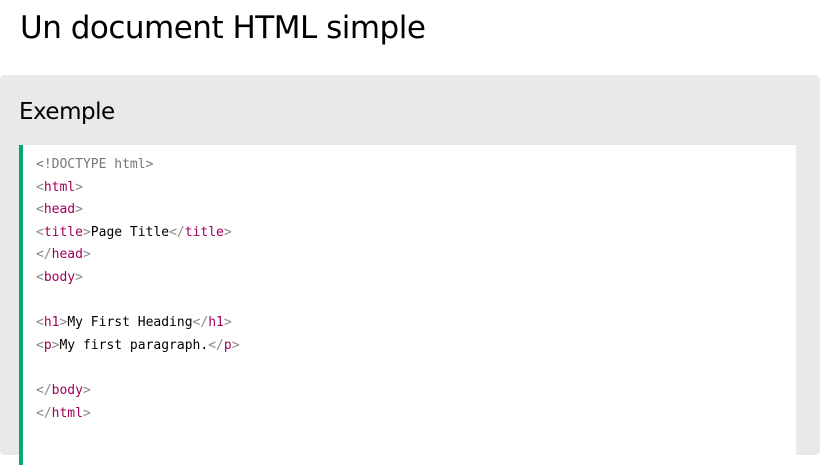 The width and height of the screenshot is (821, 465). What do you see at coordinates (67, 112) in the screenshot?
I see `example-heading: Exemple` at bounding box center [67, 112].